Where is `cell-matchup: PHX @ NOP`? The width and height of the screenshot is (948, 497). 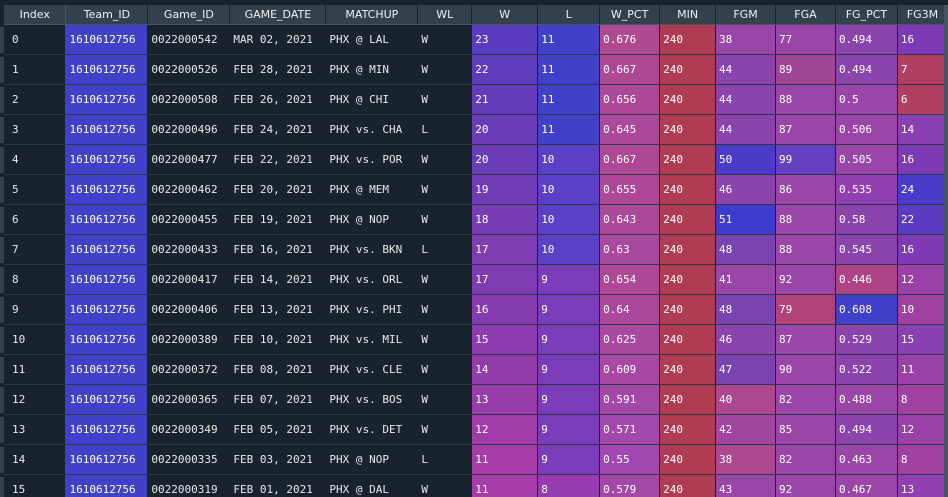 cell-matchup: PHX @ NOP is located at coordinates (372, 219).